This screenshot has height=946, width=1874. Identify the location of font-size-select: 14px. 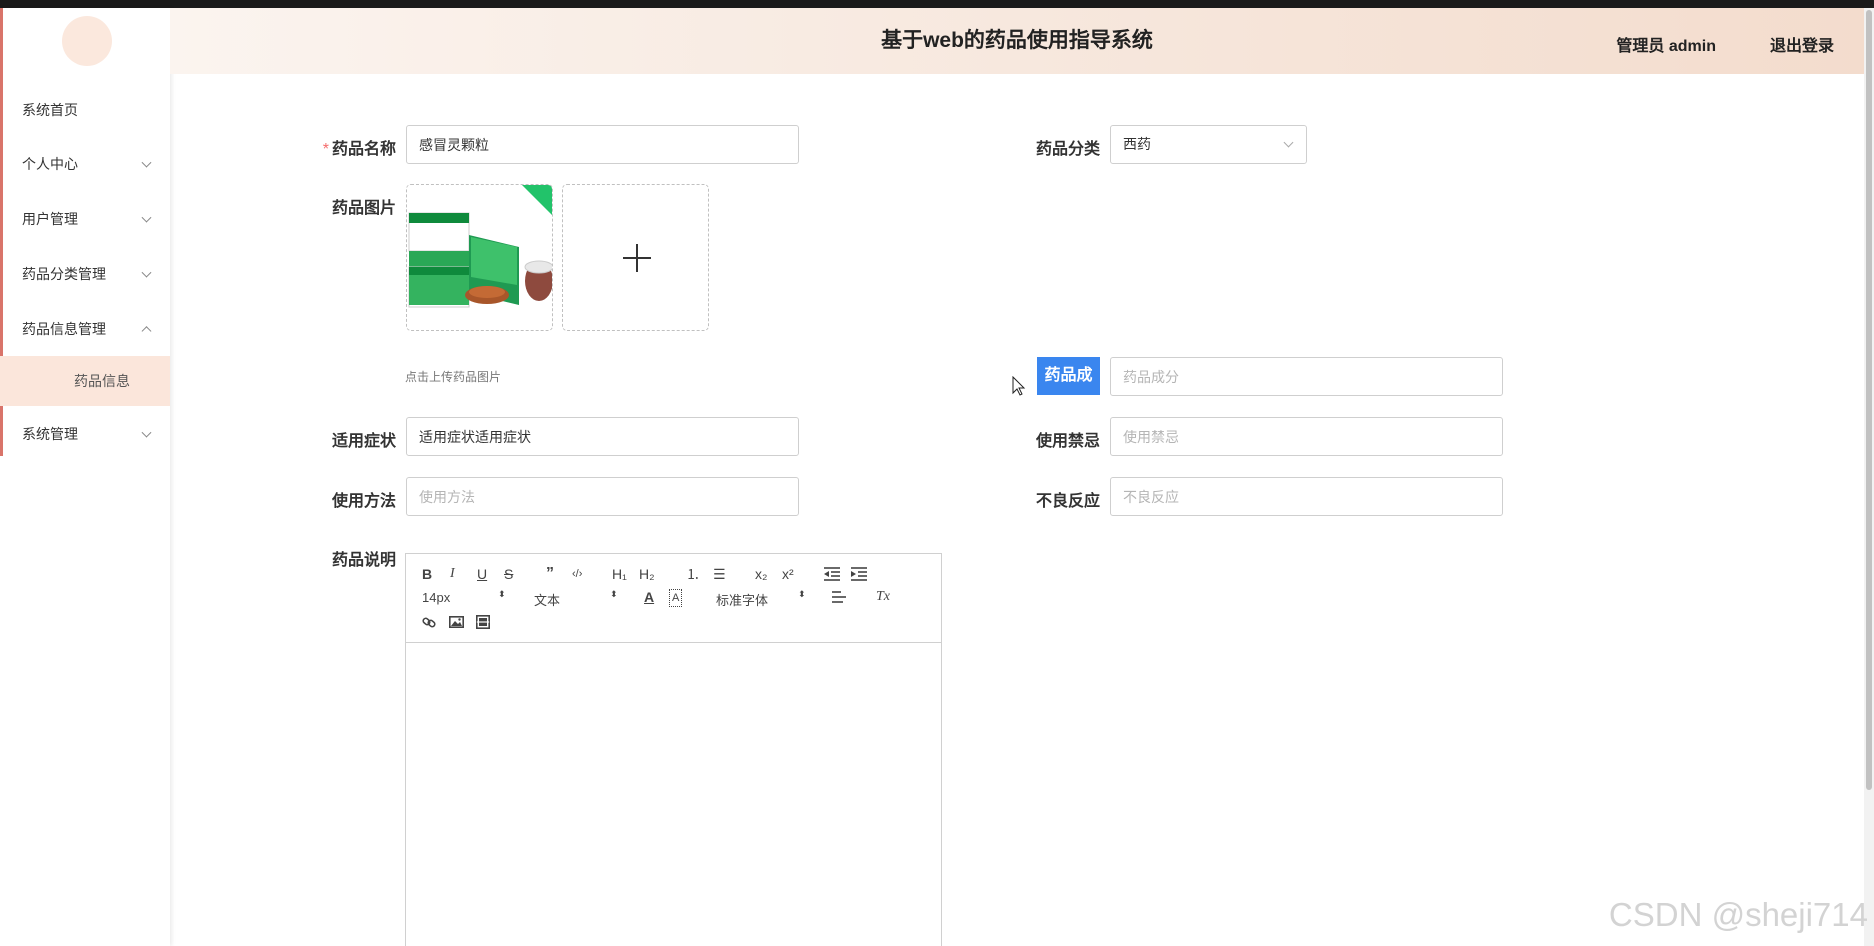
(436, 597).